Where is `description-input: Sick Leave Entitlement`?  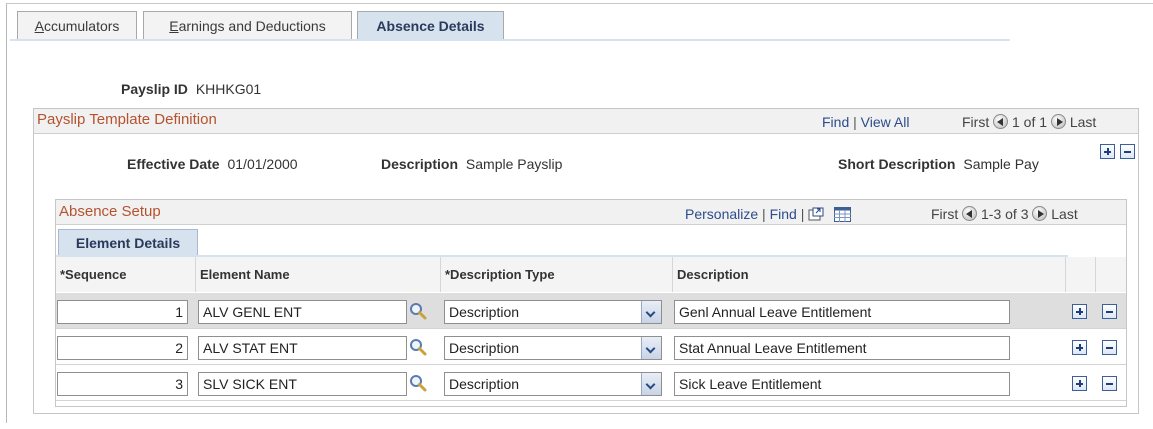 description-input: Sick Leave Entitlement is located at coordinates (842, 384).